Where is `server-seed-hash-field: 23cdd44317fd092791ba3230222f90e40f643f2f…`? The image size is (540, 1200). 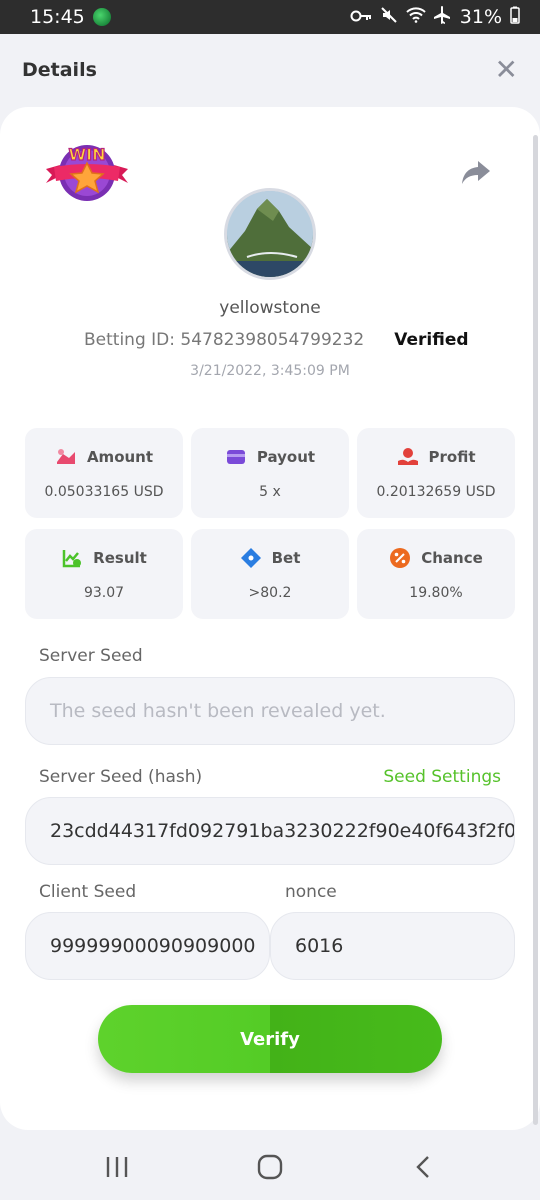 server-seed-hash-field: 23cdd44317fd092791ba3230222f90e40f643f2f… is located at coordinates (270, 831).